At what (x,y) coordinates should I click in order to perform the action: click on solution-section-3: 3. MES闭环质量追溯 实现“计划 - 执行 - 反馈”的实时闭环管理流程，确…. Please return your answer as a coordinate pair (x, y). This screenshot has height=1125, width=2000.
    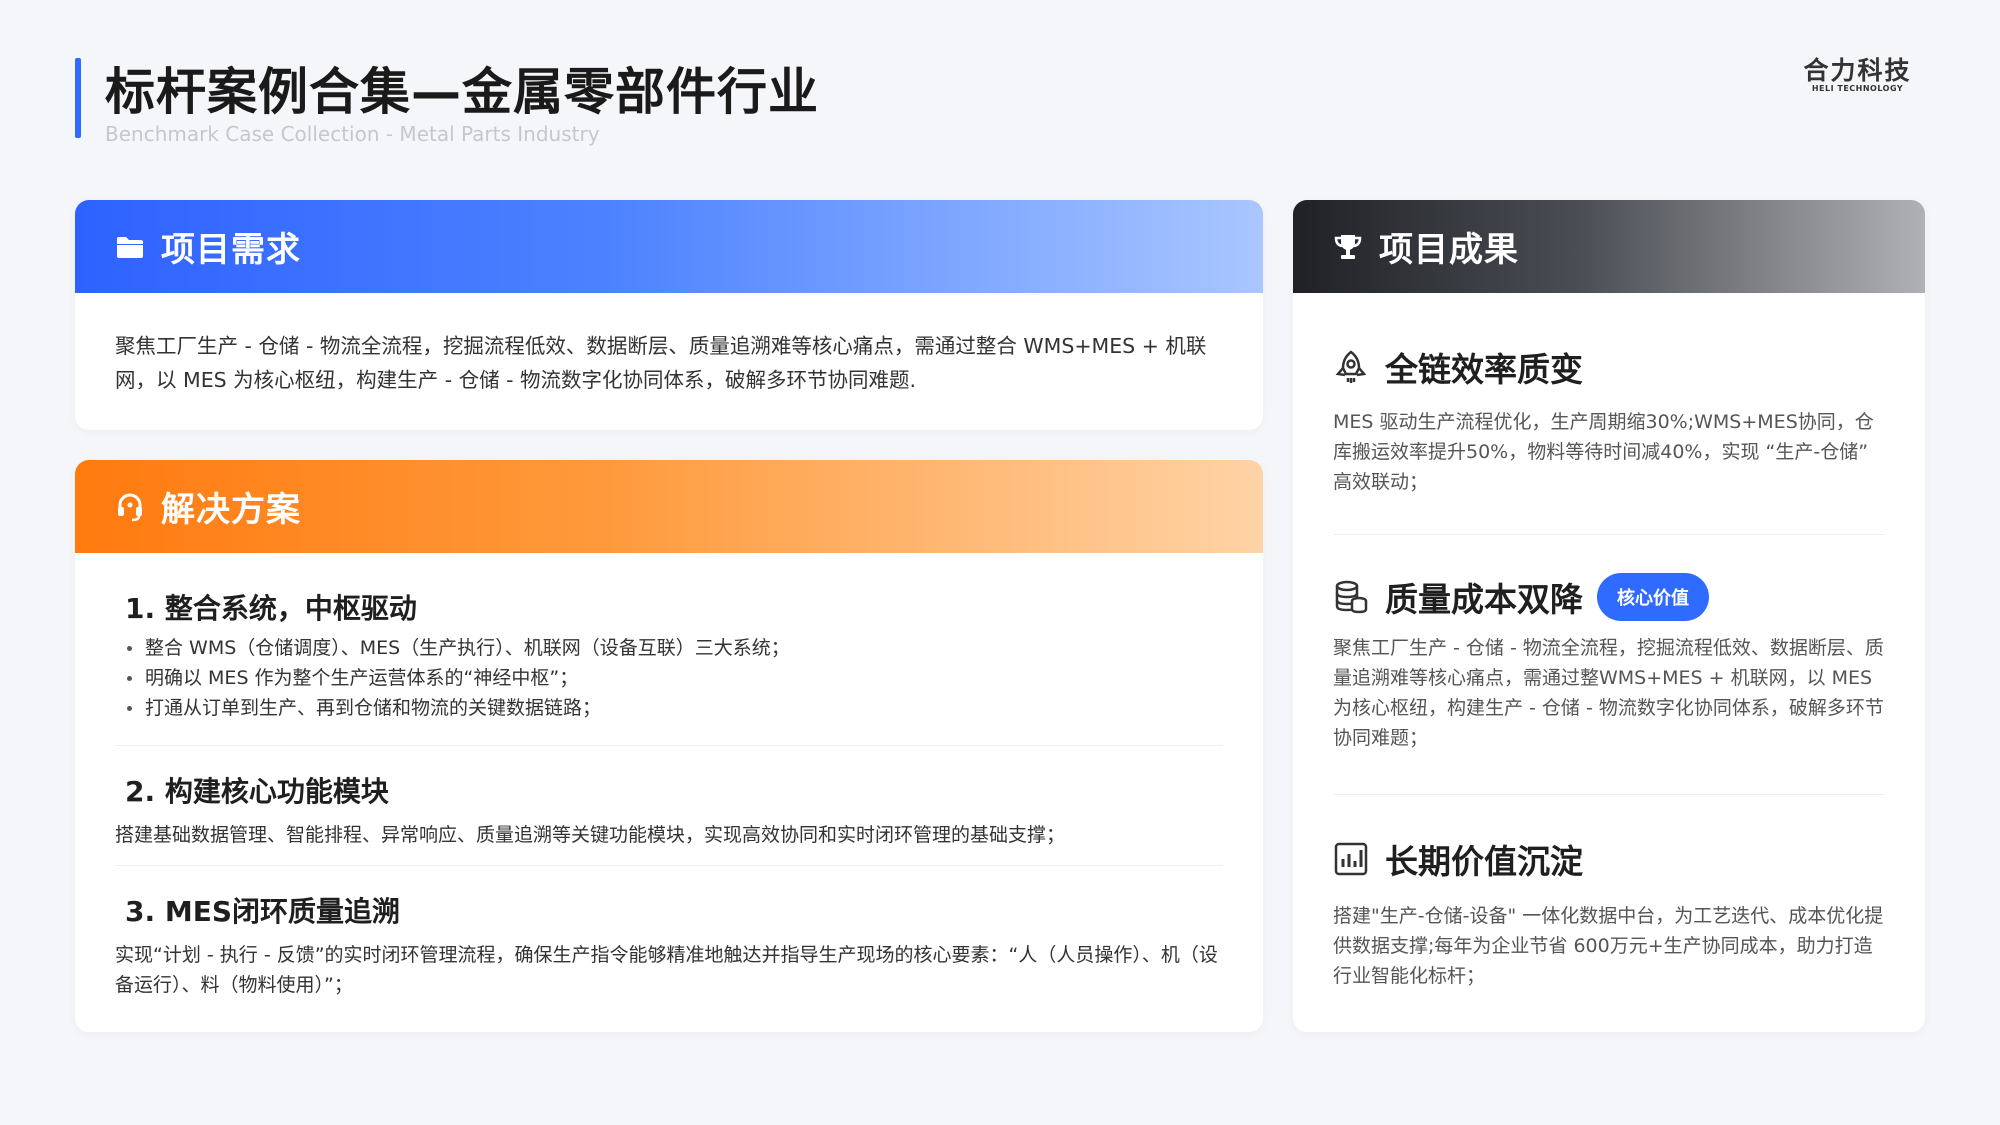
    Looking at the image, I should click on (669, 933).